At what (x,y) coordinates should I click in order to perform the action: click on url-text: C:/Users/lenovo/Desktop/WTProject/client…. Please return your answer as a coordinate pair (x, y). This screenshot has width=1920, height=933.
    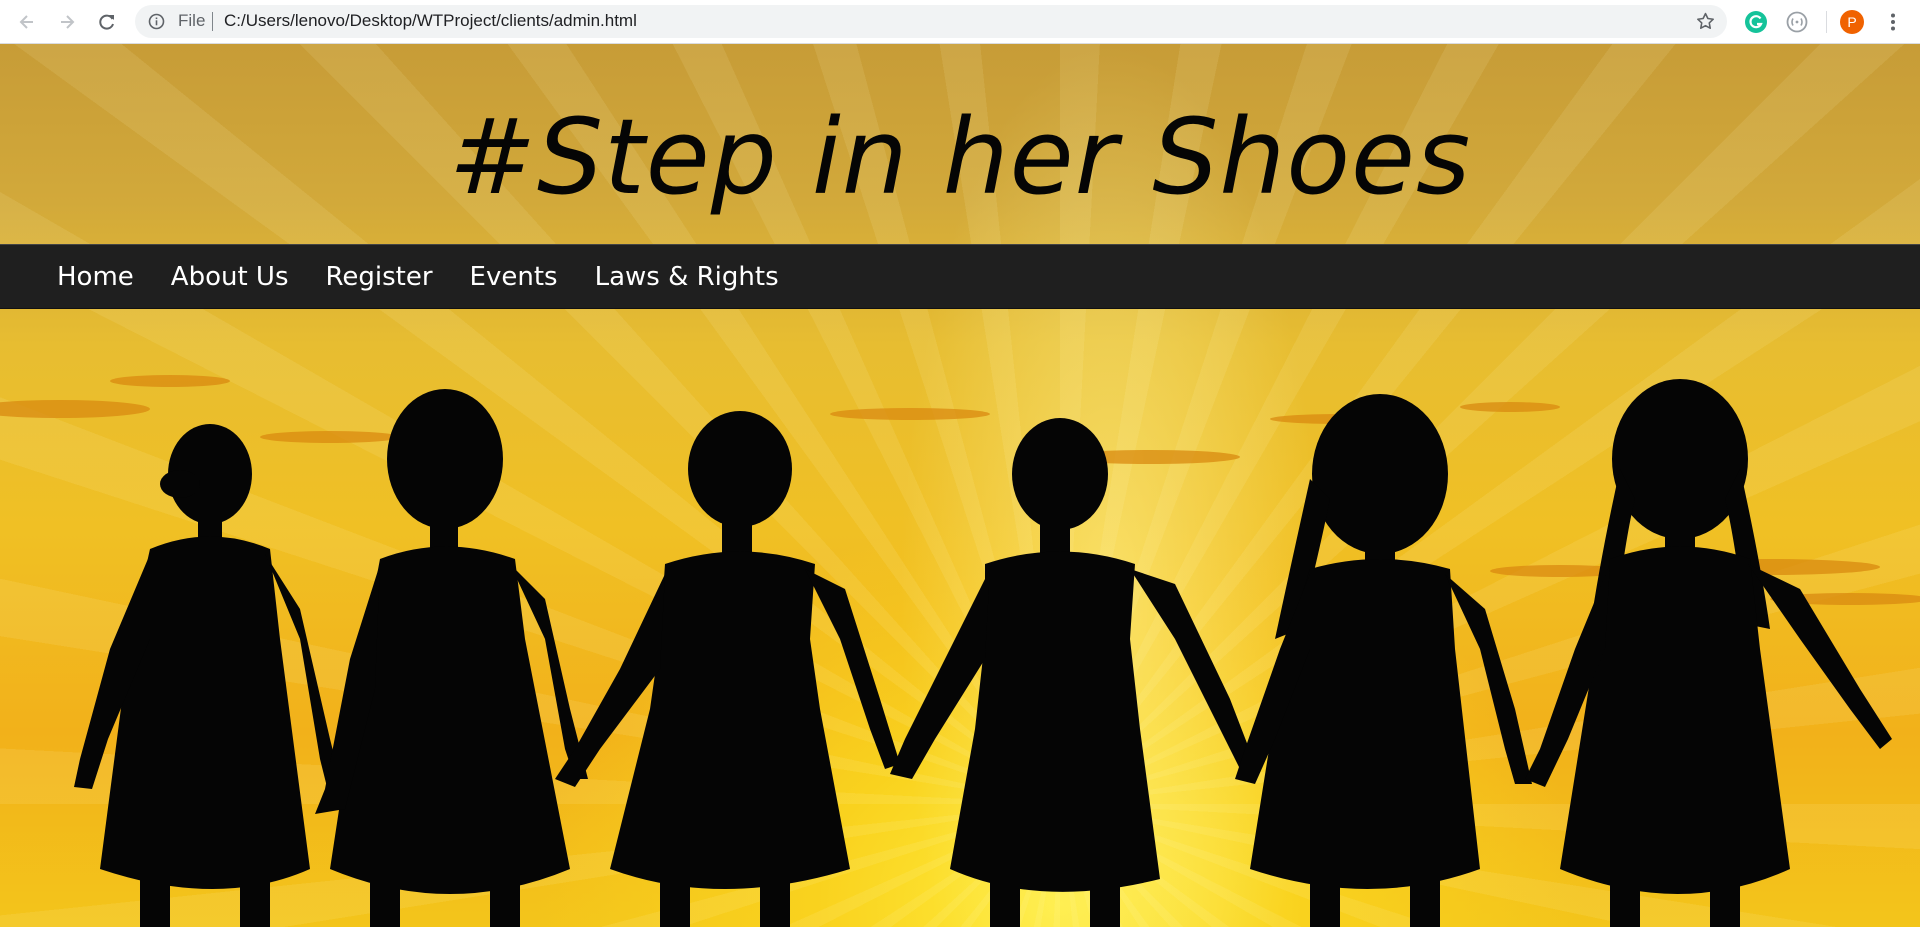
    Looking at the image, I should click on (430, 21).